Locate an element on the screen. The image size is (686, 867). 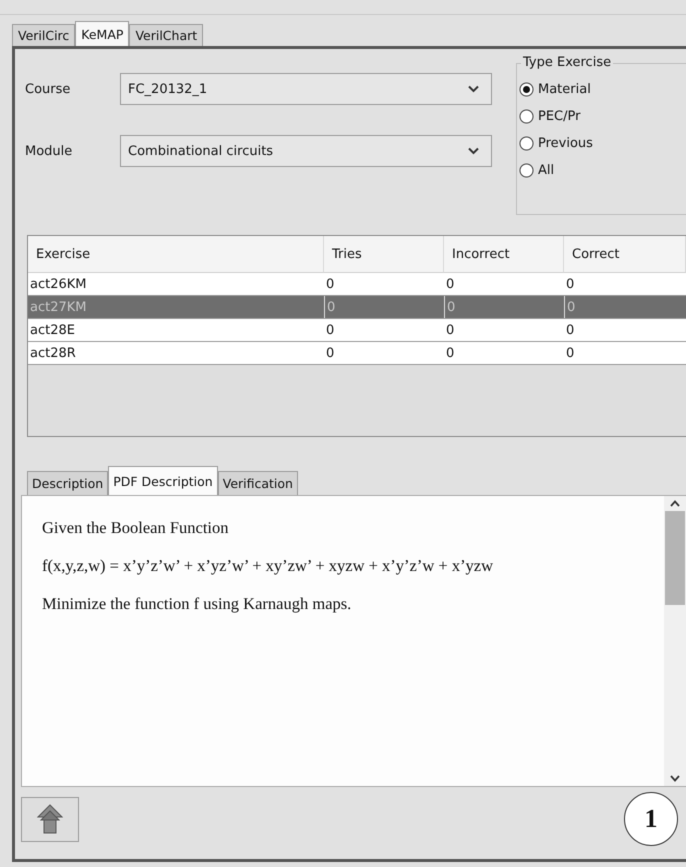
up-button is located at coordinates (50, 819).